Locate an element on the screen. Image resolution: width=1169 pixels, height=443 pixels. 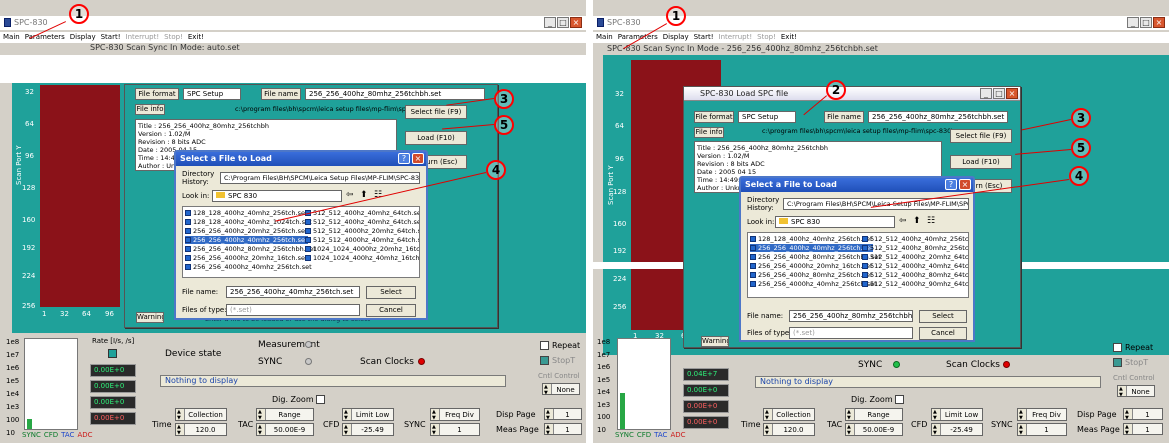
file-name-field: 256_256_400hz_80mhz_256tchbh.set is located at coordinates (938, 117).